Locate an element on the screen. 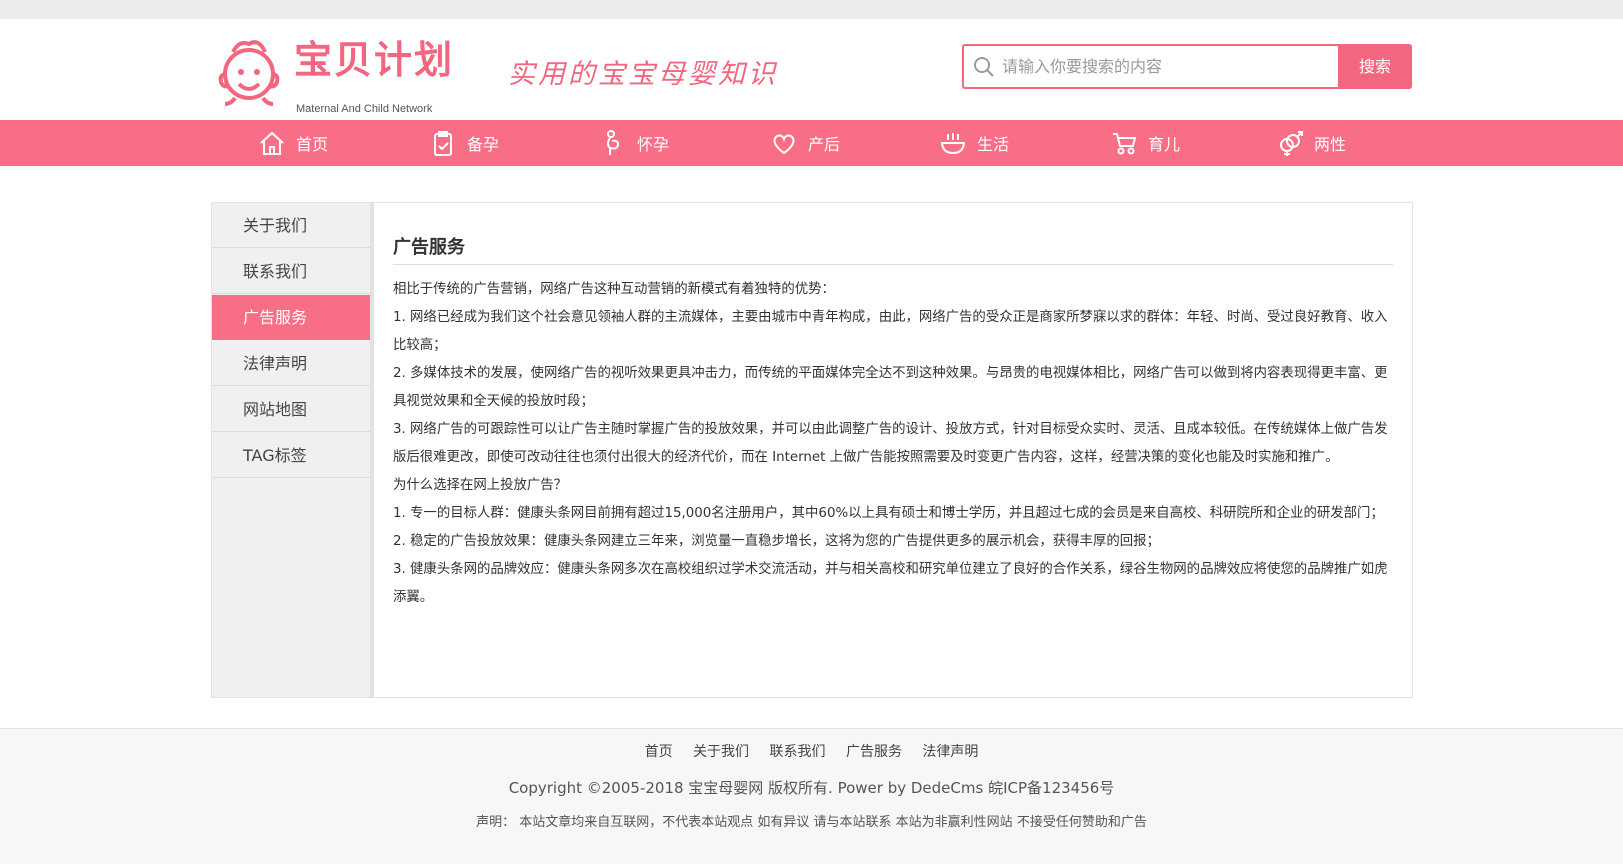 The height and width of the screenshot is (864, 1623). home-icon is located at coordinates (272, 143).